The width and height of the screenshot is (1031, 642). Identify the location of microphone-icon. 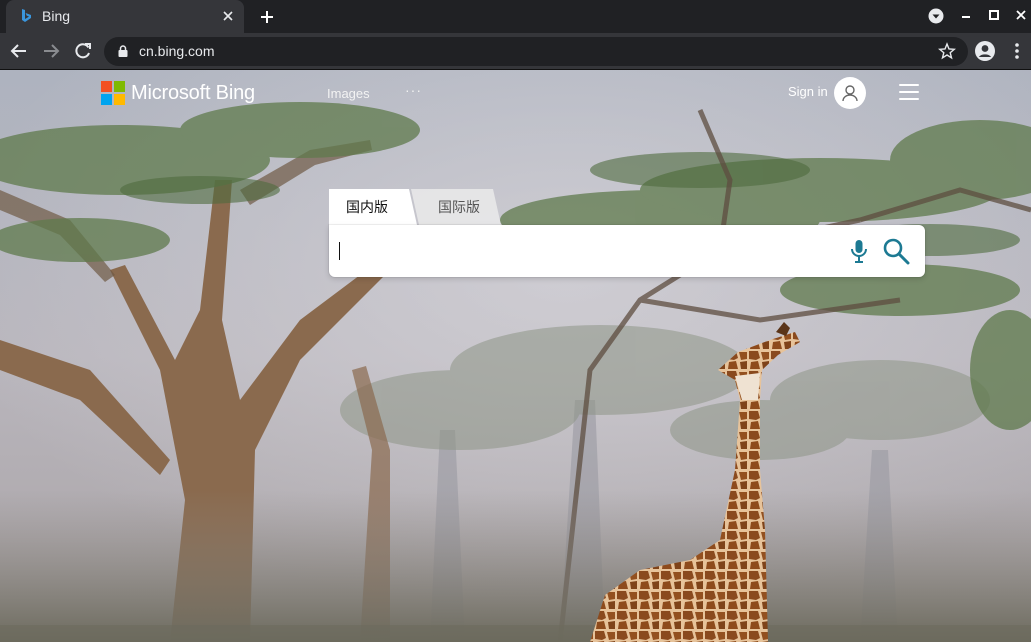
(859, 251).